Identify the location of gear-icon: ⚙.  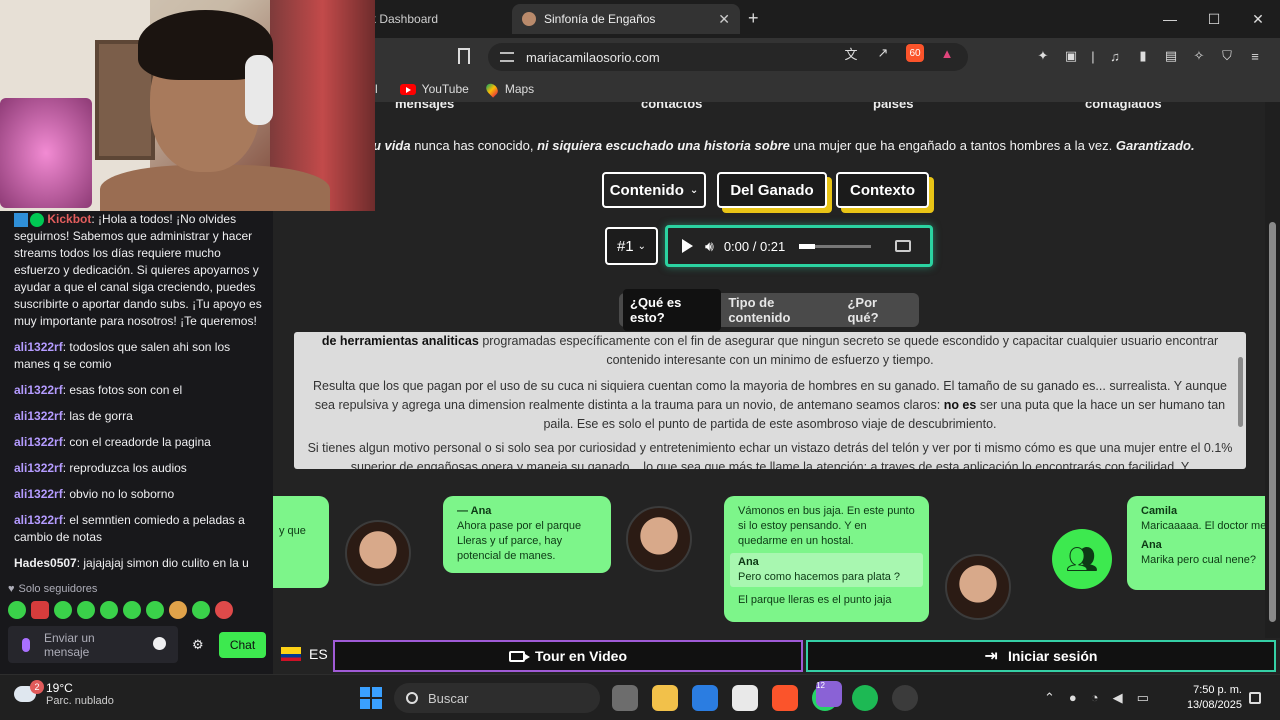
(198, 645).